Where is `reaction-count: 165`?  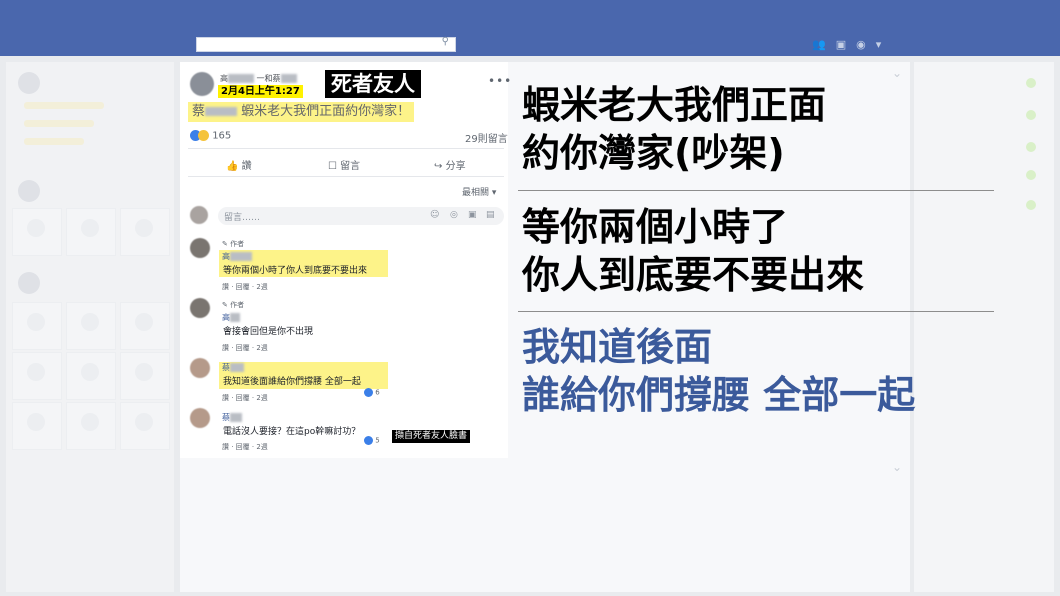
reaction-count: 165 is located at coordinates (222, 136).